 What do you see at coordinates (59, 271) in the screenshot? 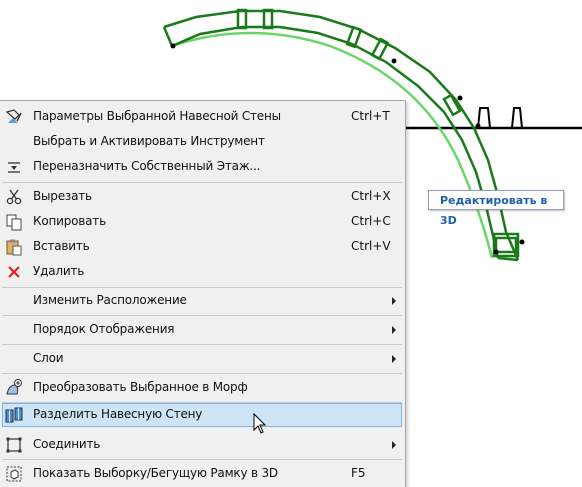
I see `menu-item-label: Удалить` at bounding box center [59, 271].